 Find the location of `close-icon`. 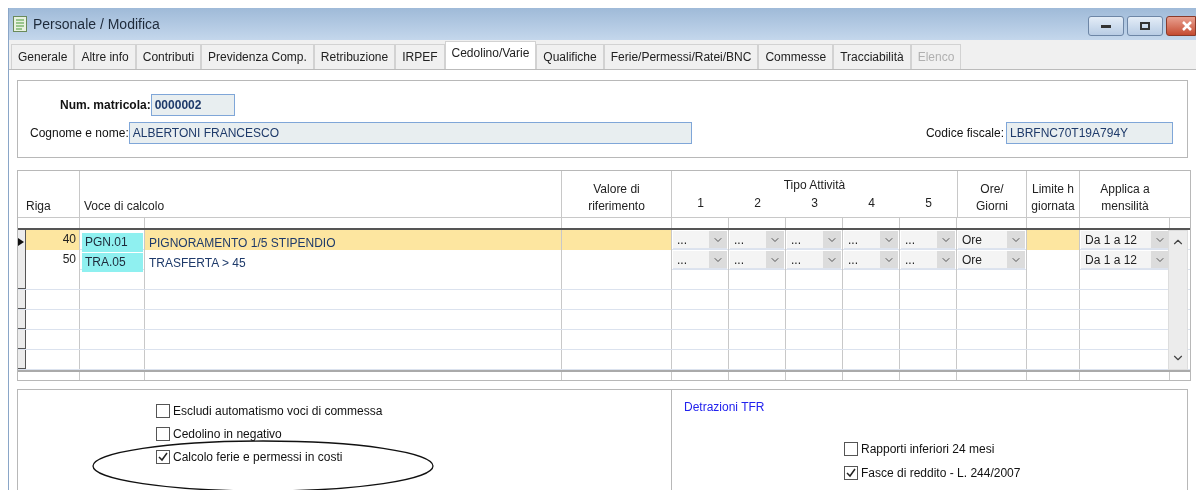

close-icon is located at coordinates (1187, 26).